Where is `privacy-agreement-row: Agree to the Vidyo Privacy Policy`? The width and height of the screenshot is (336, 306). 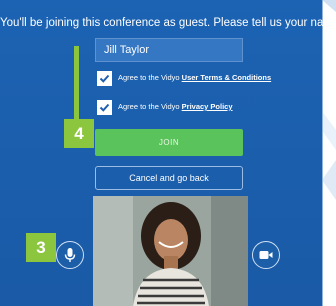
privacy-agreement-row: Agree to the Vidyo Privacy Policy is located at coordinates (165, 107).